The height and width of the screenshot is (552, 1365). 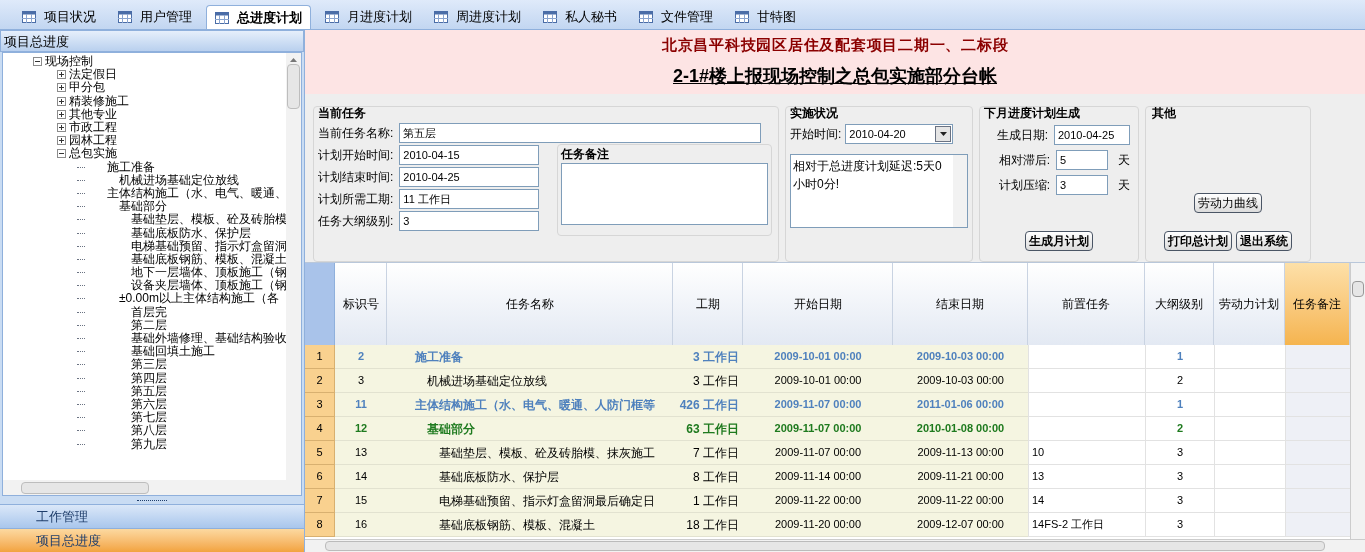 What do you see at coordinates (676, 17) in the screenshot?
I see `tab: 文件管理` at bounding box center [676, 17].